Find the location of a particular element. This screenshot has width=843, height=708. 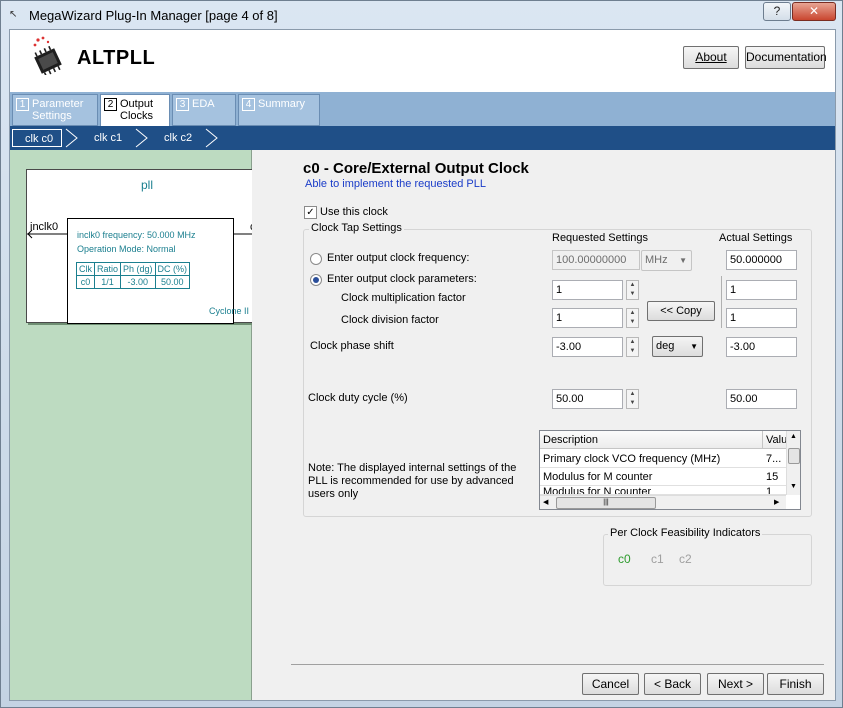

copy-button: << Copy is located at coordinates (681, 311).